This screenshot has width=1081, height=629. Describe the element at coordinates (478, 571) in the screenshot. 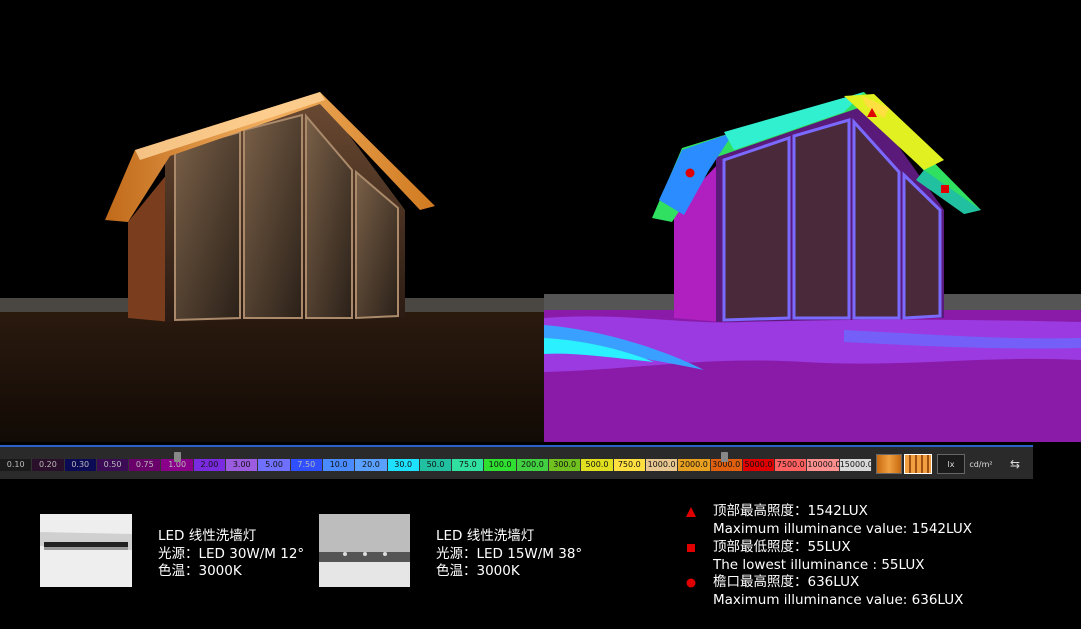

I see `fixture-2-cct: 色温：3000K` at that location.